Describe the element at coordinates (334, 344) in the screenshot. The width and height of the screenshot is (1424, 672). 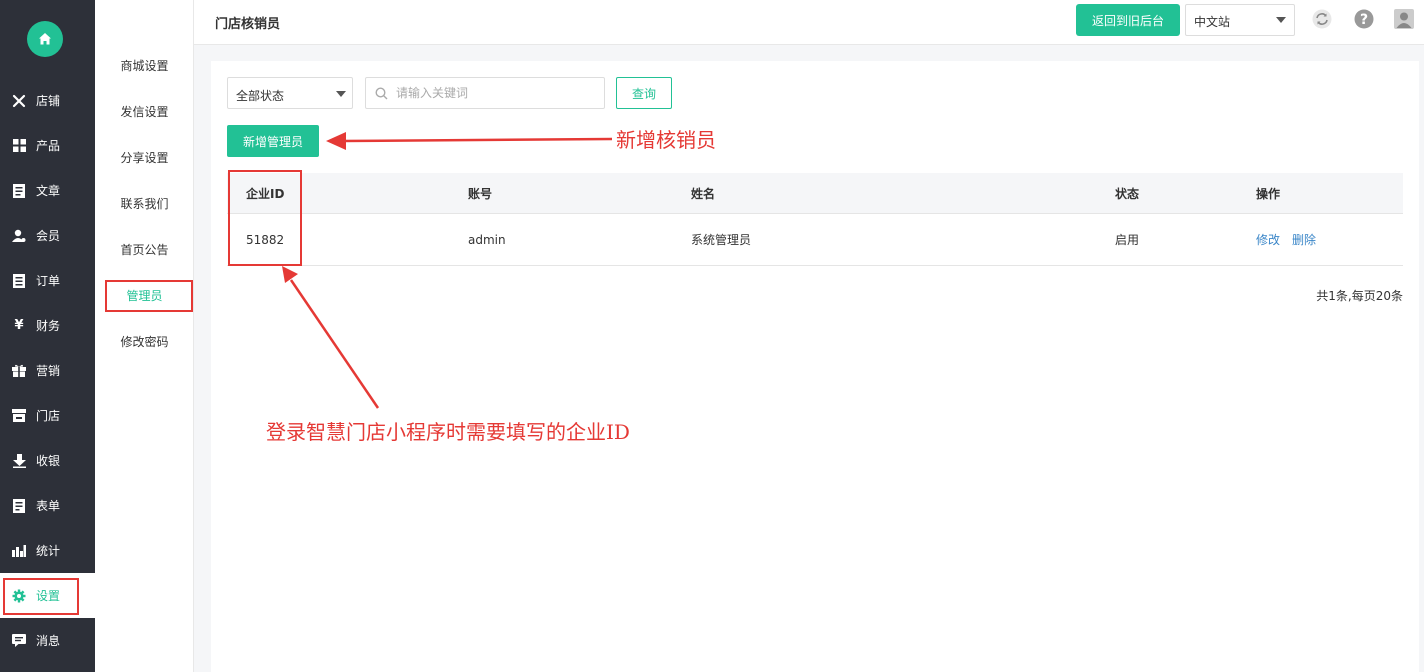
I see `arrow-to-enterprise-id` at that location.